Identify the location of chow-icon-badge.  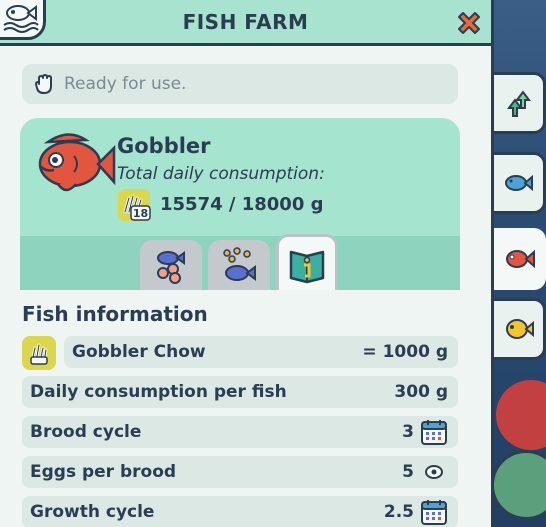
(39, 353).